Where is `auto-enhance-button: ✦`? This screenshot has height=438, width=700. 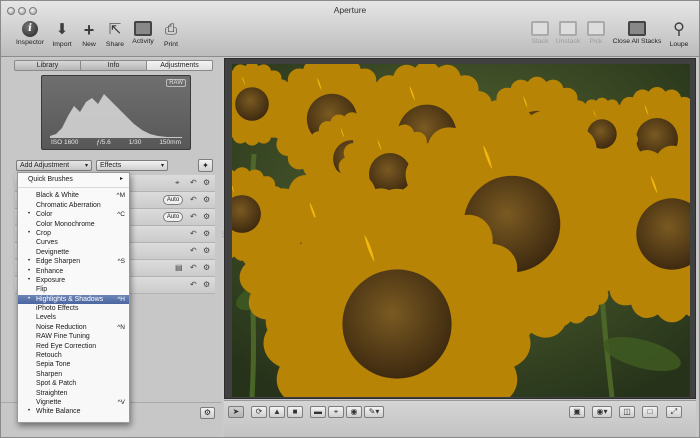 auto-enhance-button: ✦ is located at coordinates (205, 165).